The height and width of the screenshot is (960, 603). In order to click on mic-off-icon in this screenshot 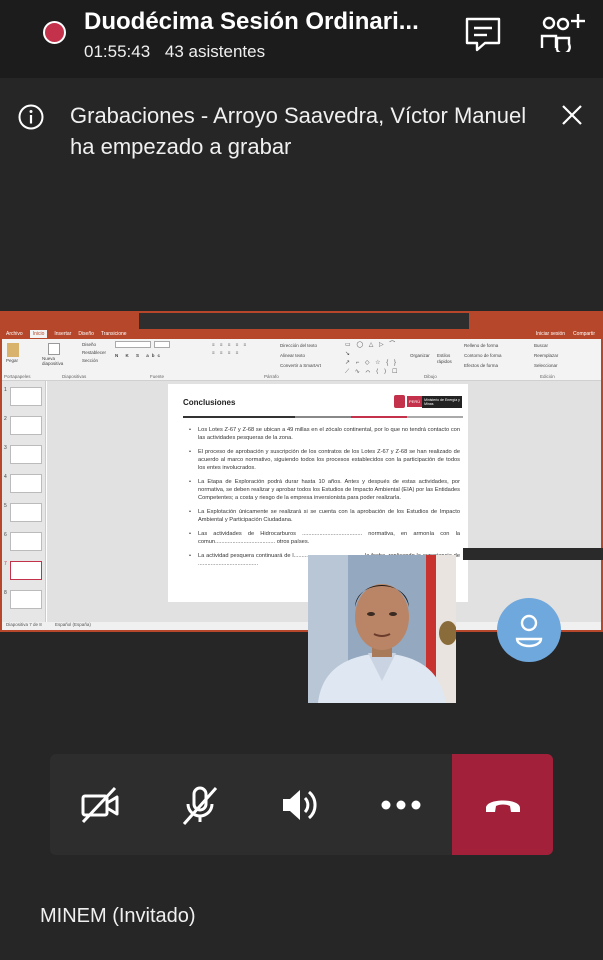, I will do `click(200, 805)`.